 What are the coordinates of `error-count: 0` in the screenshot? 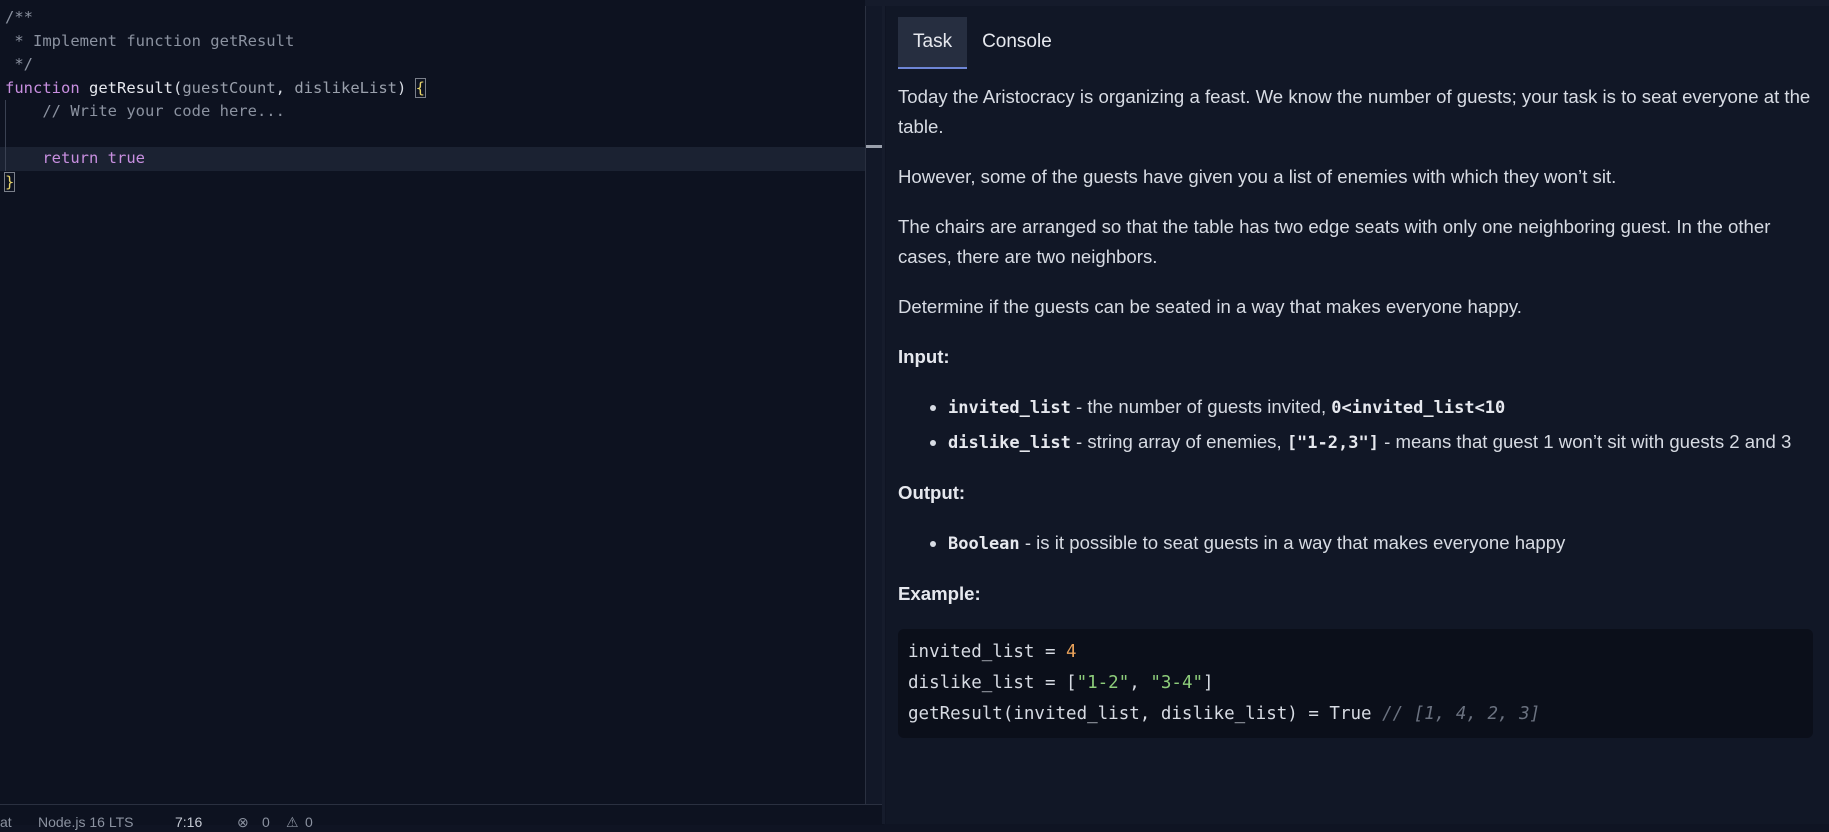 It's located at (266, 822).